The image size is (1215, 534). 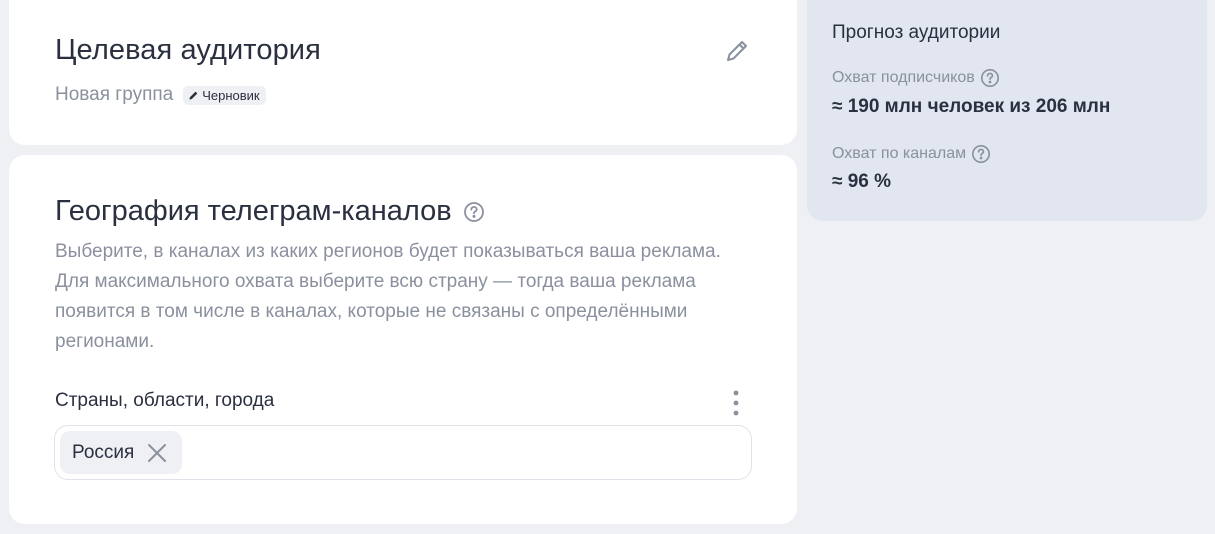 I want to click on edit-button, so click(x=737, y=51).